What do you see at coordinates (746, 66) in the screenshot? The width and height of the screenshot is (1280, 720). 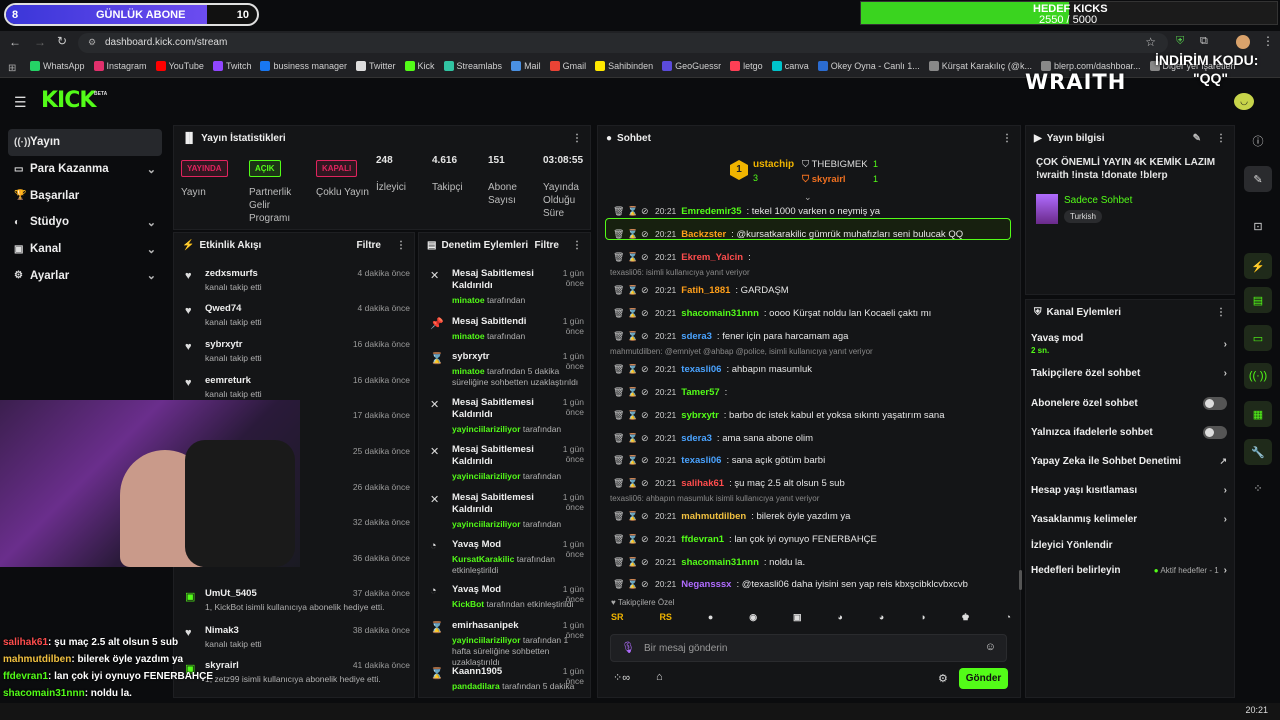 I see `bookmark-item: letgo` at bounding box center [746, 66].